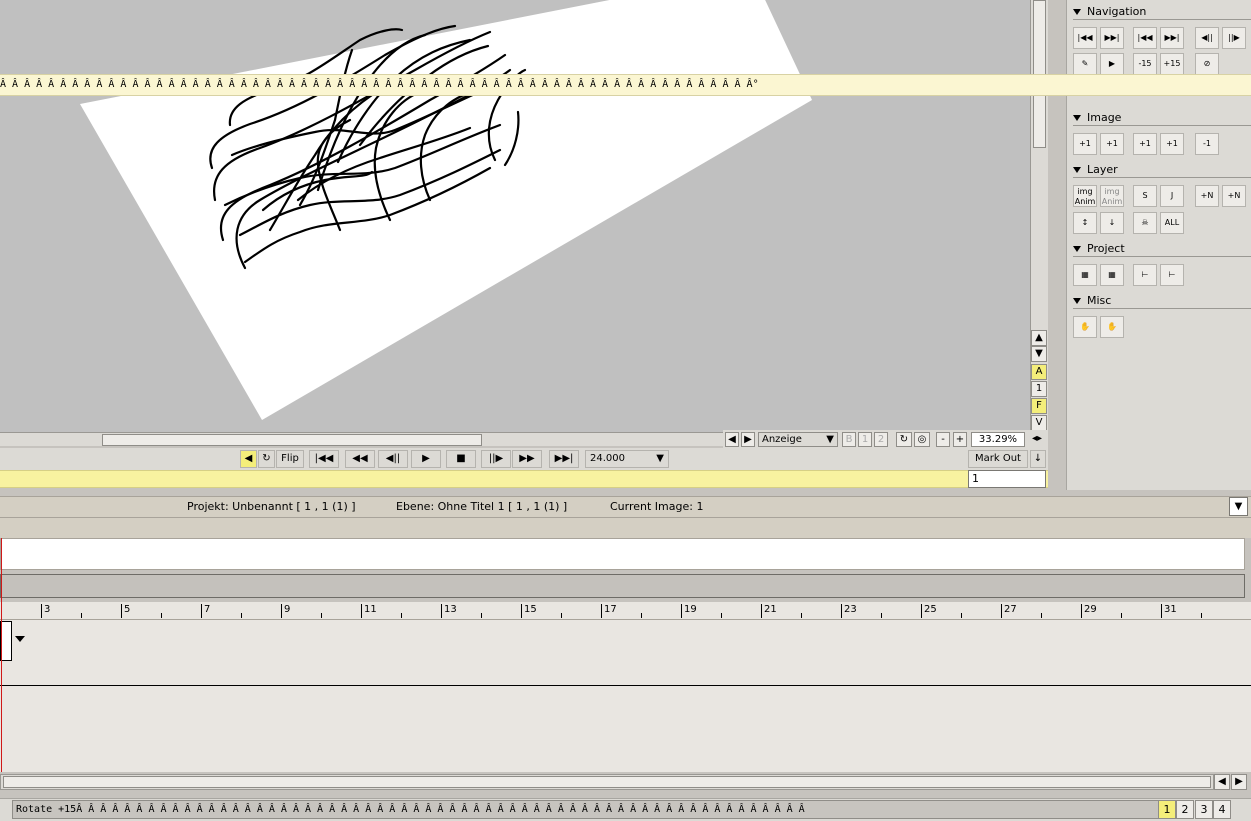 This screenshot has height=821, width=1251. Describe the element at coordinates (1085, 64) in the screenshot. I see `onion-skin-icon: ✎` at that location.